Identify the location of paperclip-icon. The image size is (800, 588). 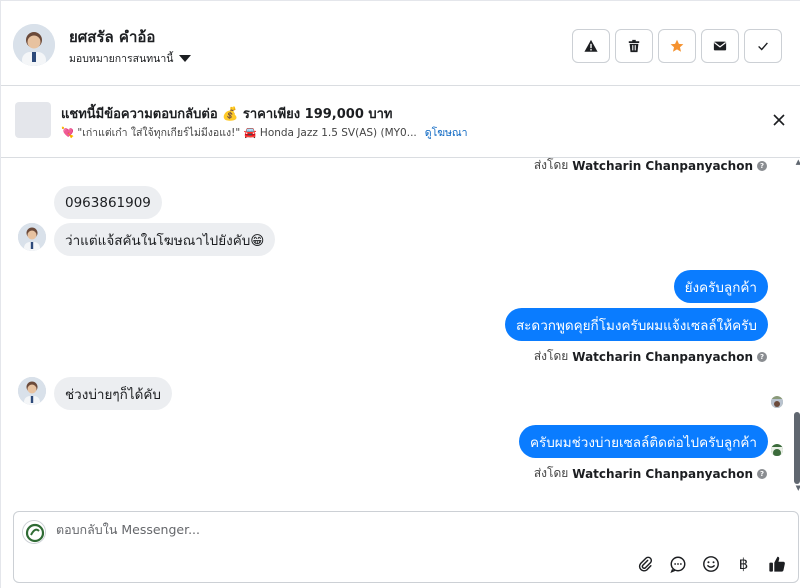
(645, 564).